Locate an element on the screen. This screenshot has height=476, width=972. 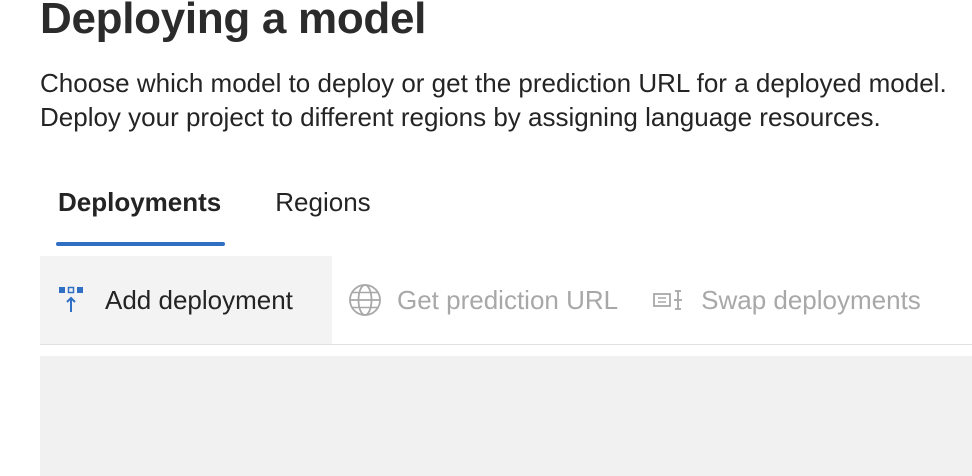
add-deployment-button: Add deployment is located at coordinates (186, 300).